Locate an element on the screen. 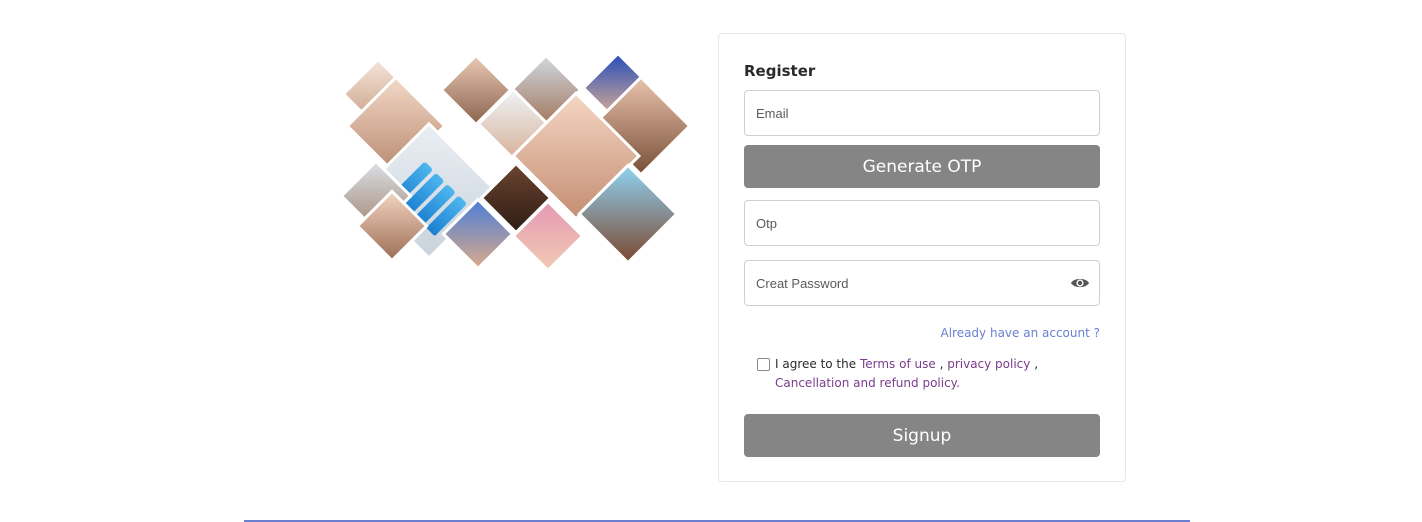 The width and height of the screenshot is (1422, 522). refund-policy-link: Cancellation and refund policy. is located at coordinates (867, 383).